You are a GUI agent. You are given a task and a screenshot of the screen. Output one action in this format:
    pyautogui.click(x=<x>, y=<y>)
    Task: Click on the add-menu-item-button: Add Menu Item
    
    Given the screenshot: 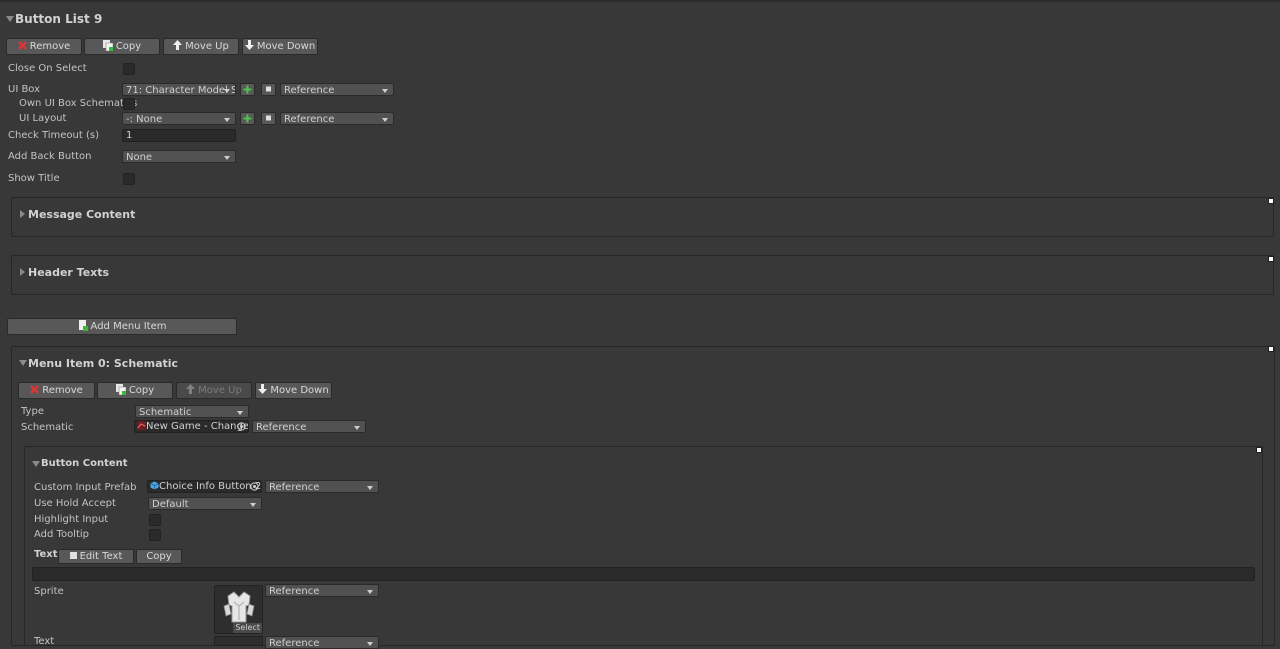 What is the action you would take?
    pyautogui.click(x=122, y=326)
    